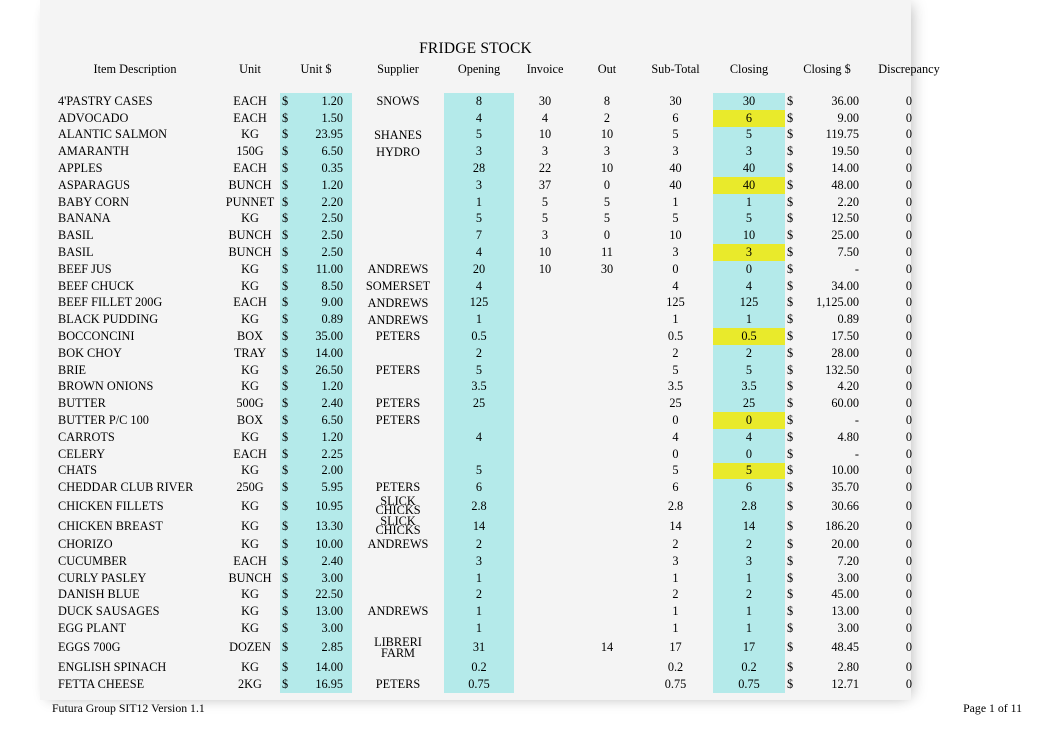 The width and height of the screenshot is (1062, 751). Describe the element at coordinates (838, 578) in the screenshot. I see `cell-closing_dollar: 3.00` at that location.